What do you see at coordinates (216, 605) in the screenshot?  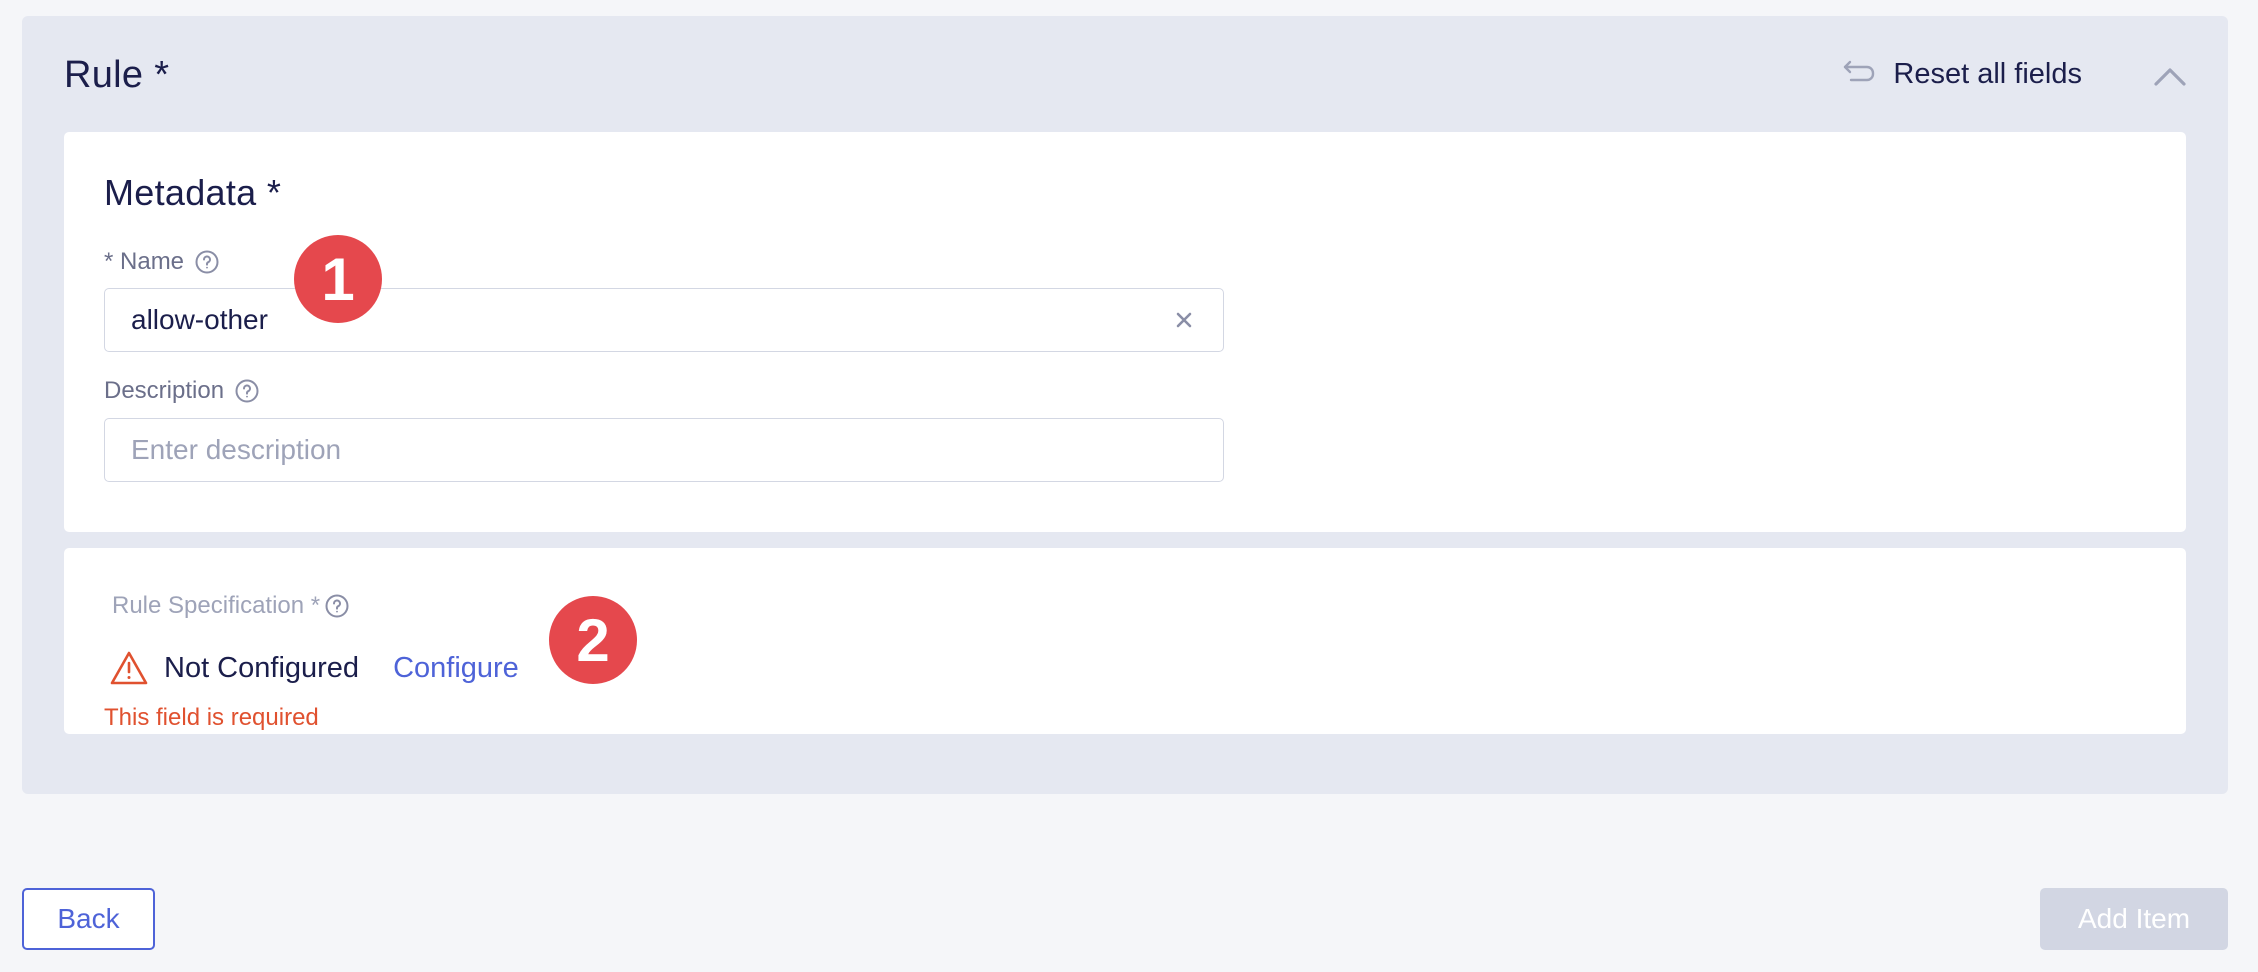 I see `rule-spec-label-text: Rule Specification *` at bounding box center [216, 605].